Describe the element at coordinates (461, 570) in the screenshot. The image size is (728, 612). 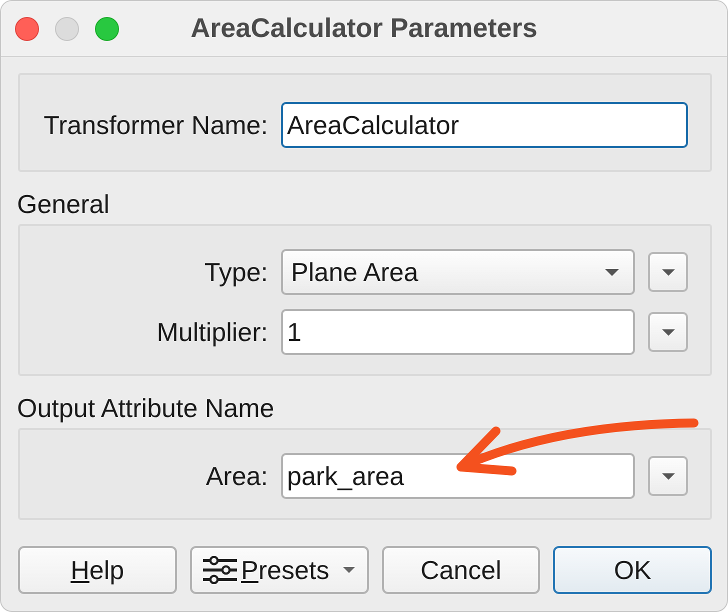
I see `dialog-button: Cancel` at that location.